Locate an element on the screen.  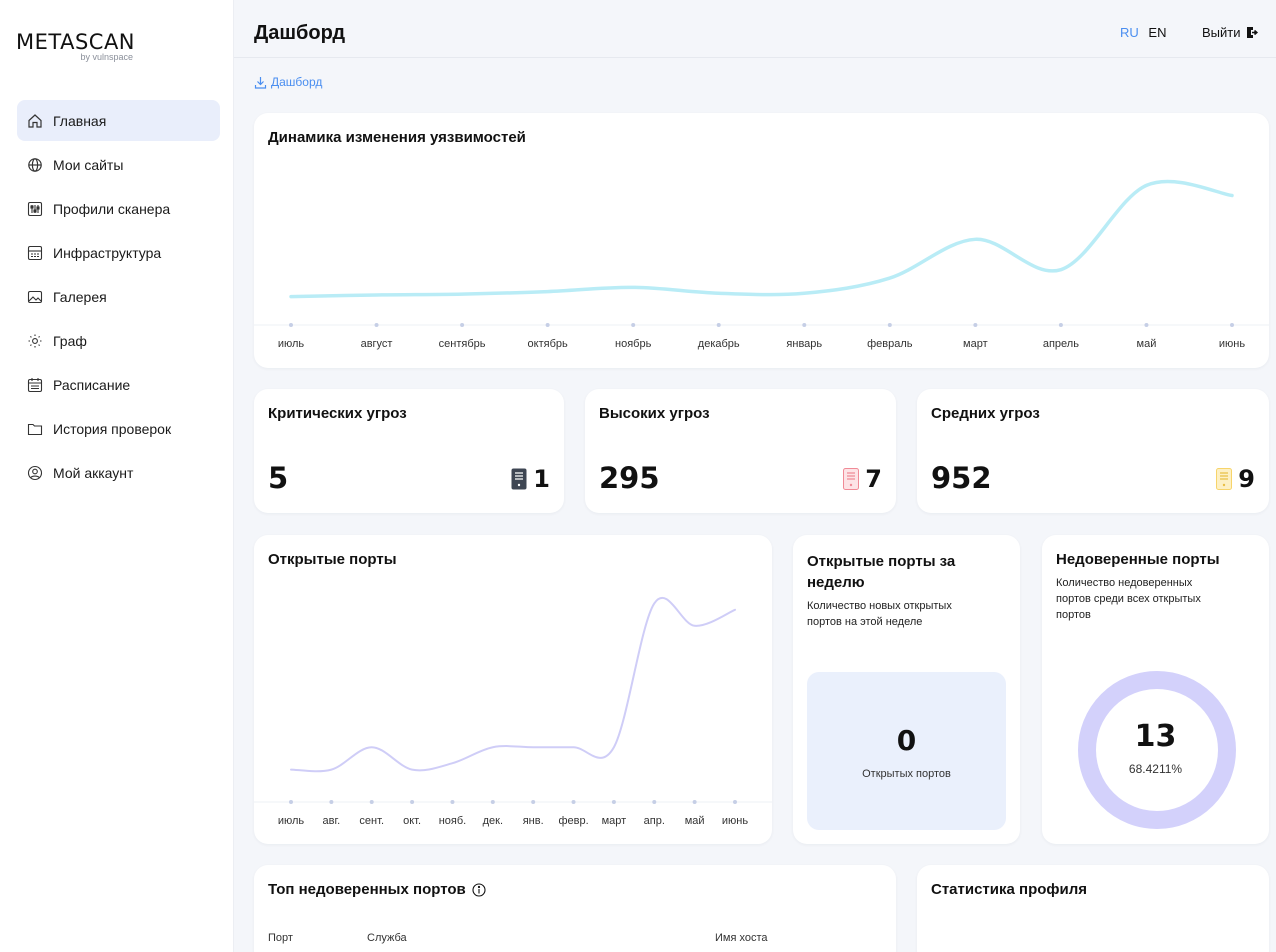
top-bar: Дашборд RU EN Выйти is located at coordinates (755, 29).